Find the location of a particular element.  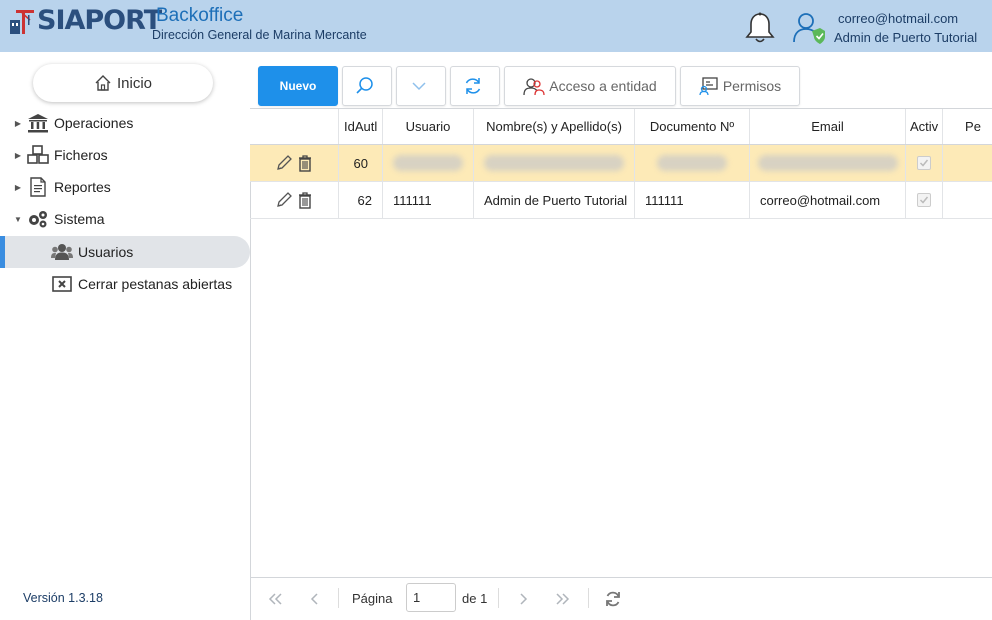

column-header-actions is located at coordinates (294, 126).